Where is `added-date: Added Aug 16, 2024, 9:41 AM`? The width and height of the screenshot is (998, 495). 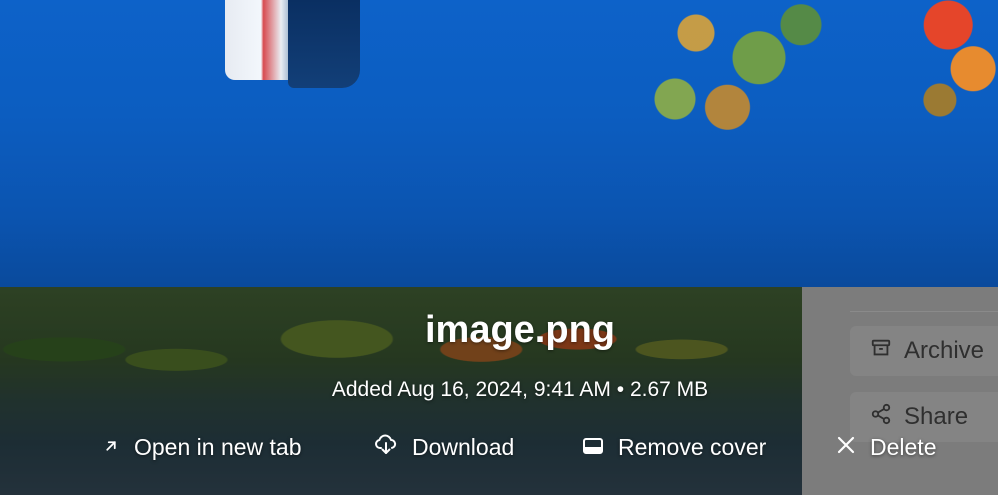
added-date: Added Aug 16, 2024, 9:41 AM is located at coordinates (471, 389).